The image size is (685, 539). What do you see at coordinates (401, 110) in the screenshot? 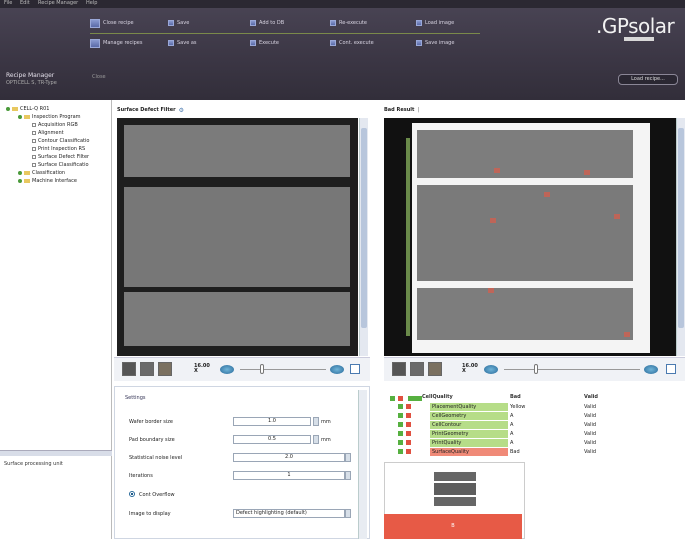
I see `tab-bad-result: Bad Result |` at bounding box center [401, 110].